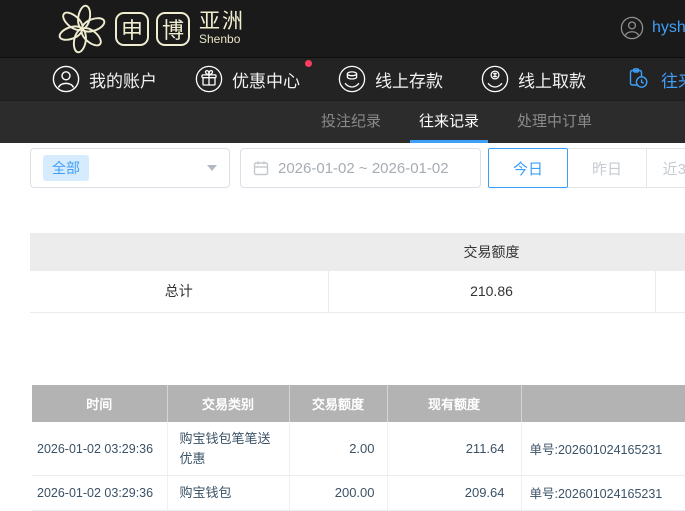  I want to click on notification-dot, so click(308, 63).